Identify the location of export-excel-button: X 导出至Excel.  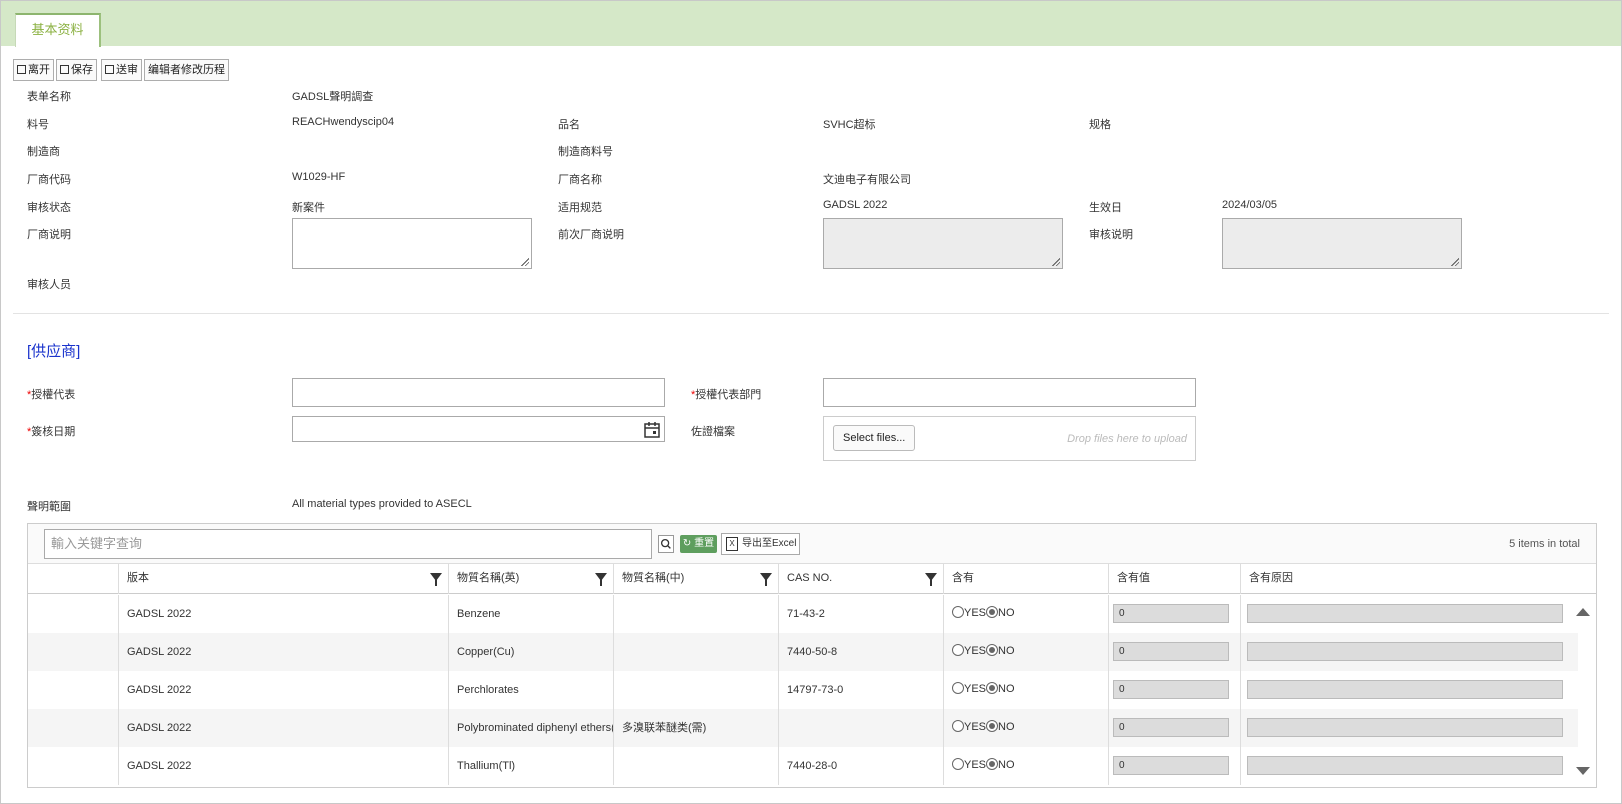
(761, 544).